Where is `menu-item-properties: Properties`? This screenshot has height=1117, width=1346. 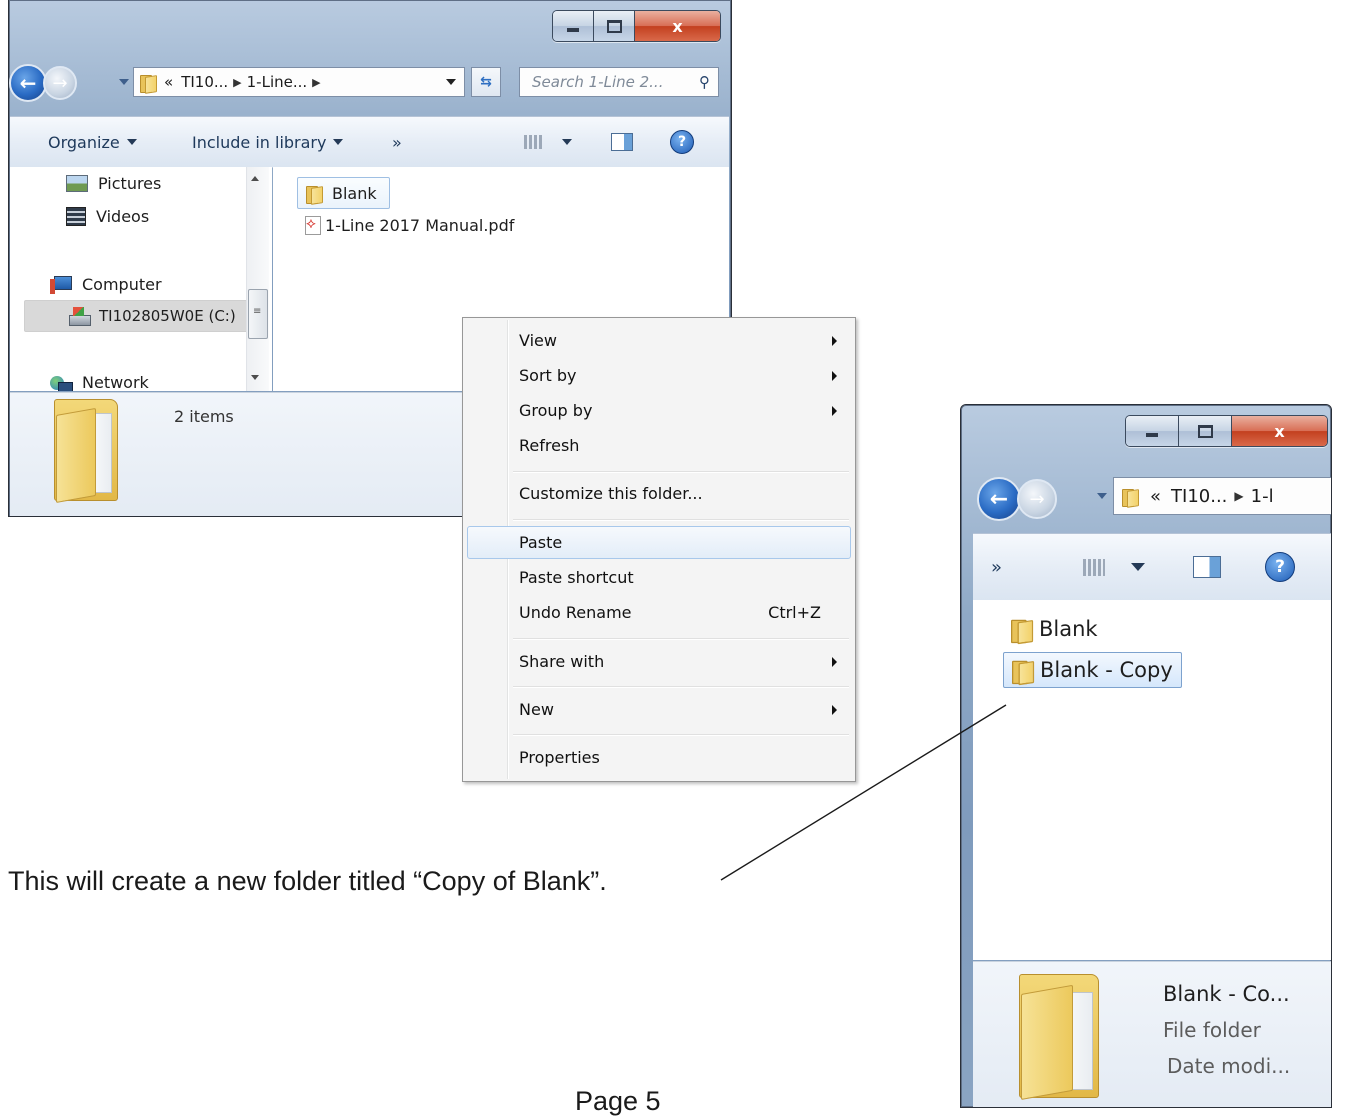
menu-item-properties: Properties is located at coordinates (659, 757).